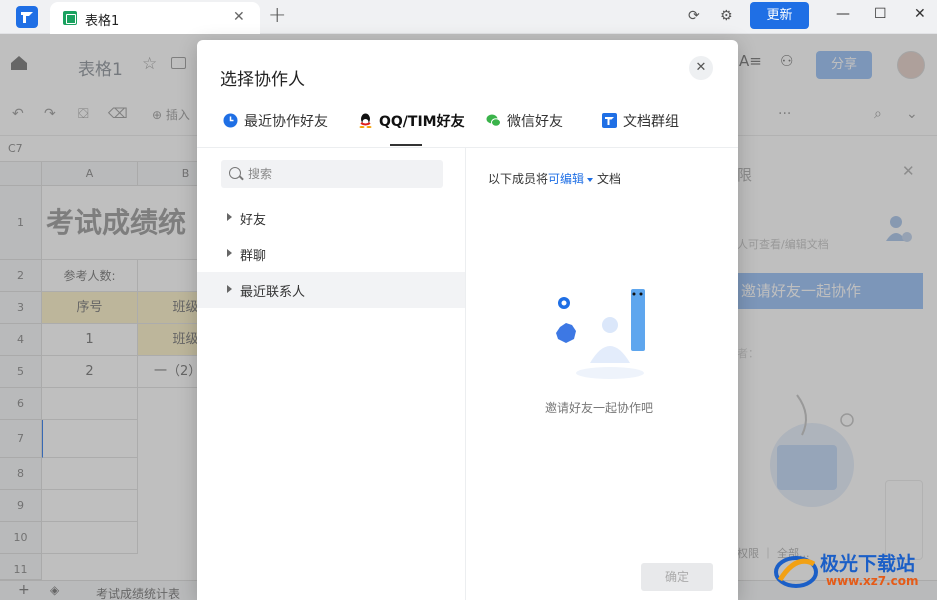 Image resolution: width=937 pixels, height=600 pixels. Describe the element at coordinates (406, 145) in the screenshot. I see `active-tab-indicator` at that location.